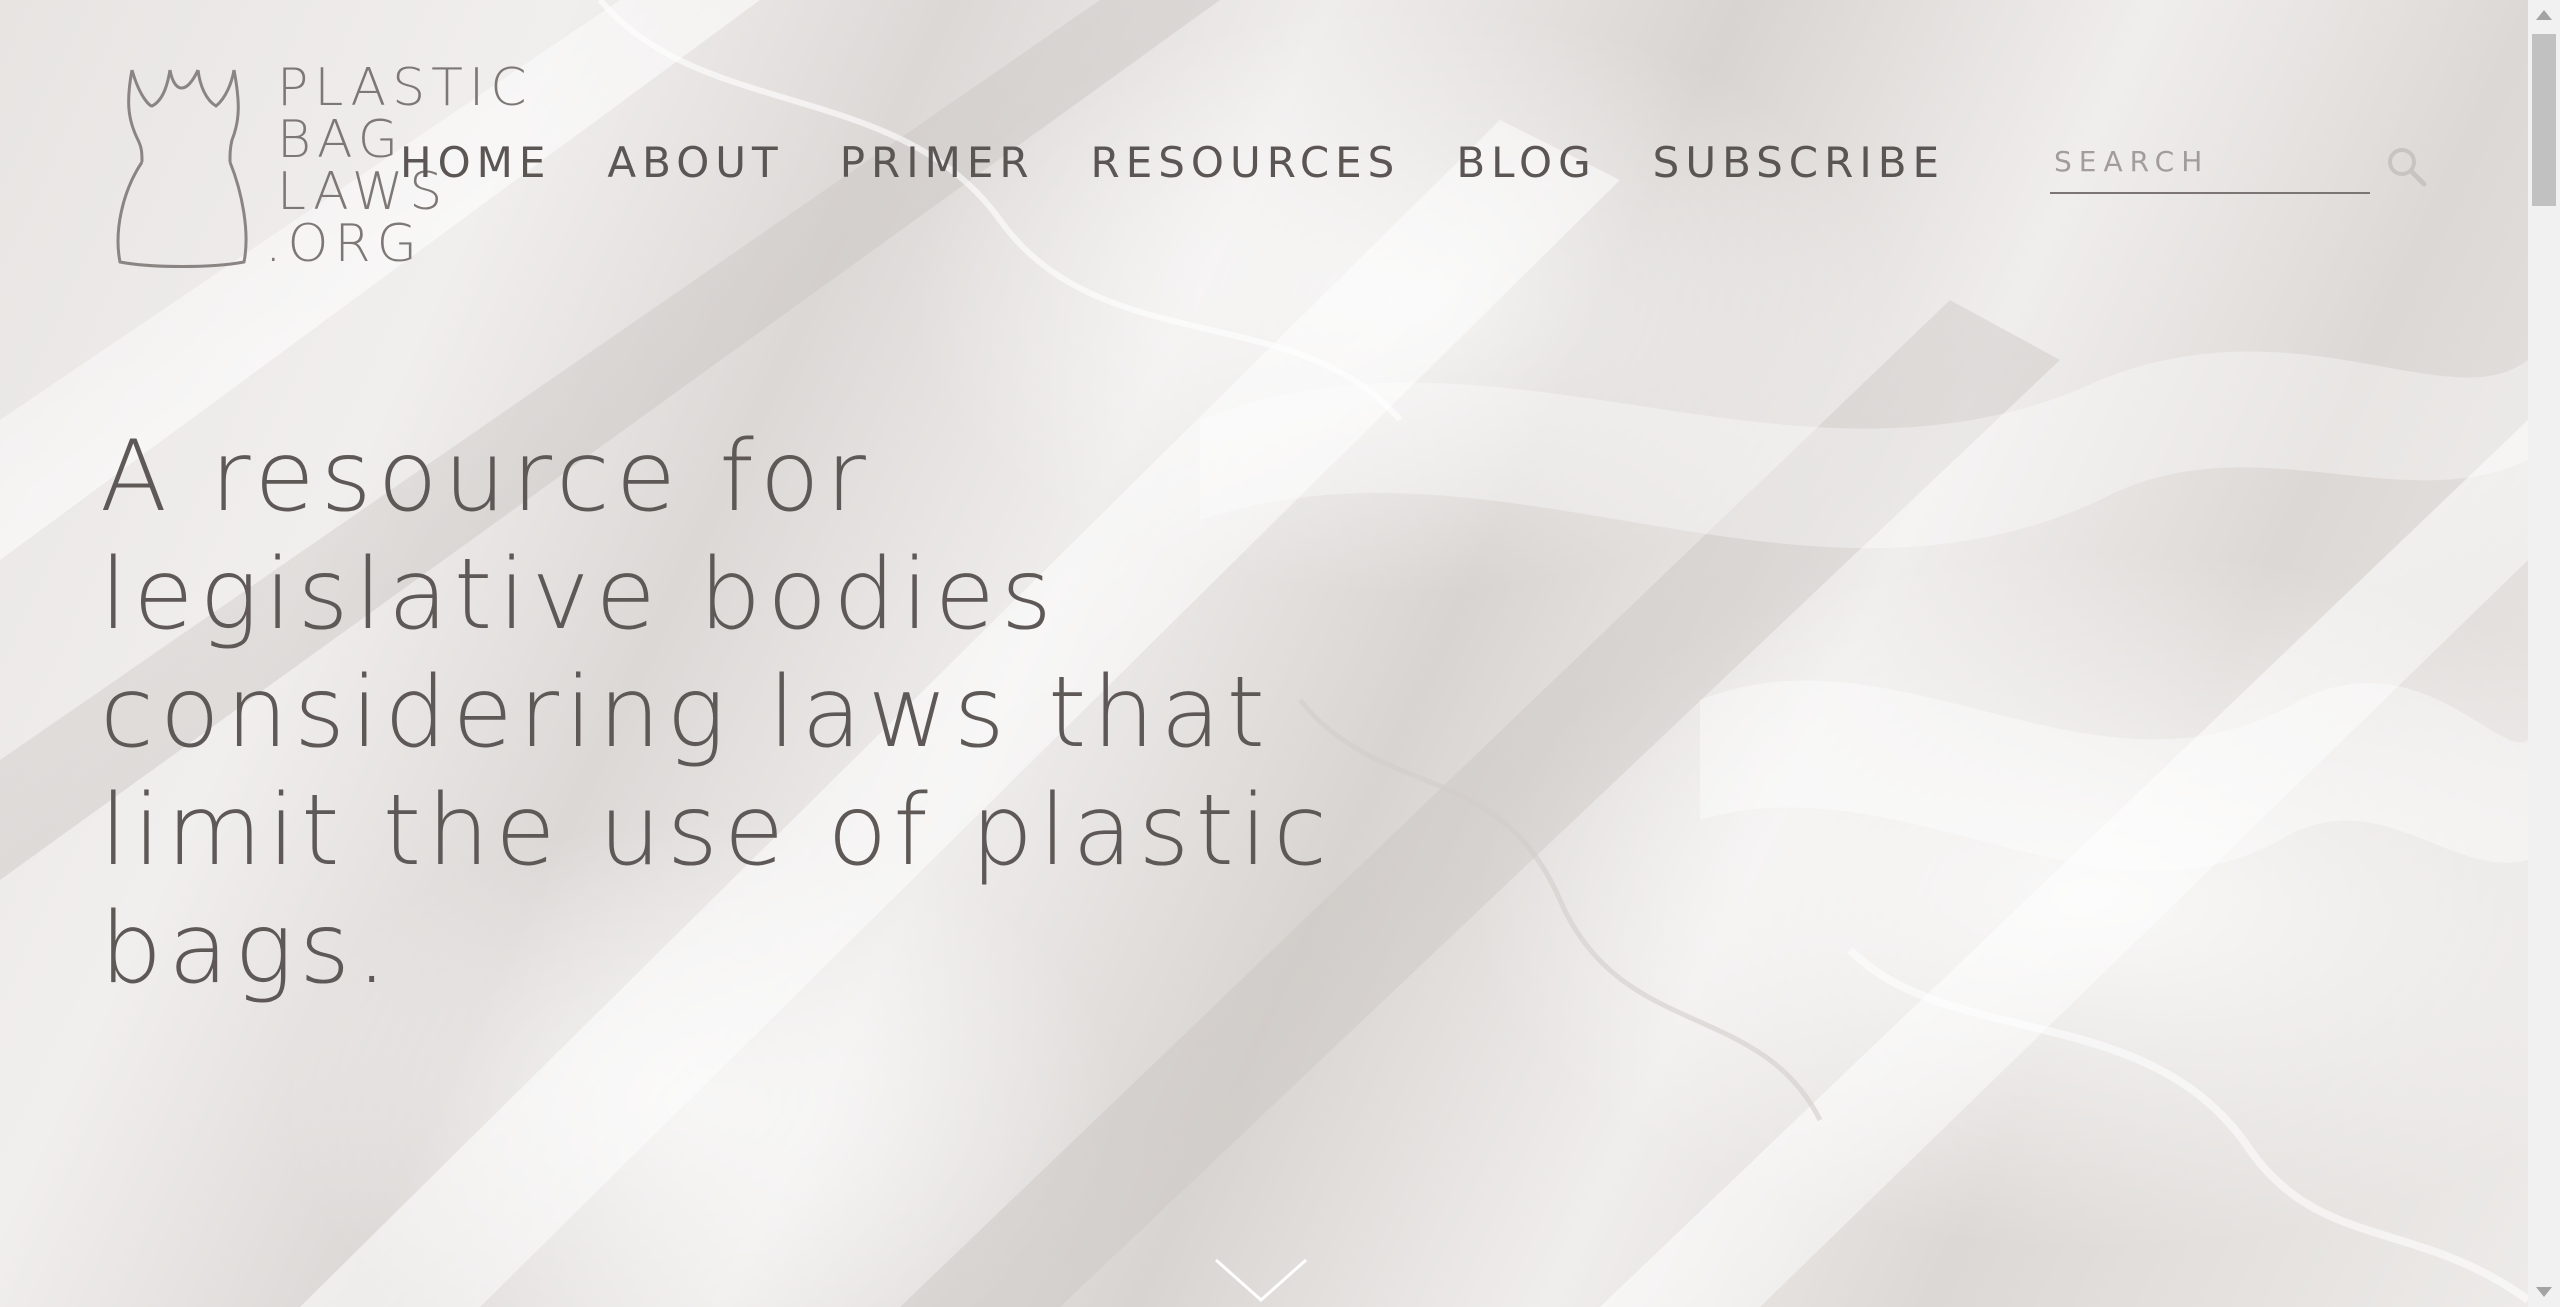 This screenshot has width=2560, height=1307. What do you see at coordinates (1526, 162) in the screenshot?
I see `nav-item-blog: BLOG` at bounding box center [1526, 162].